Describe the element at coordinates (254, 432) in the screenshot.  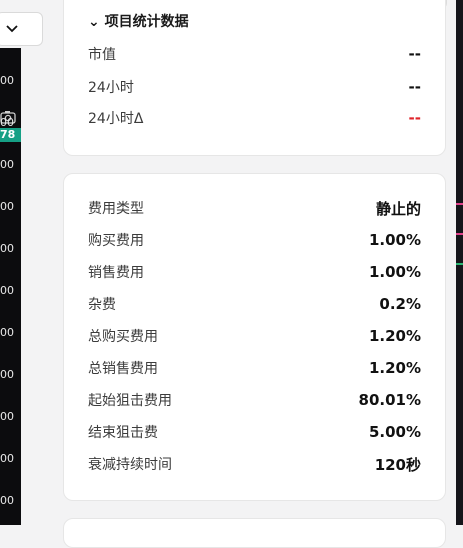
I see `fee-row: 结束狙击费 5.00%` at that location.